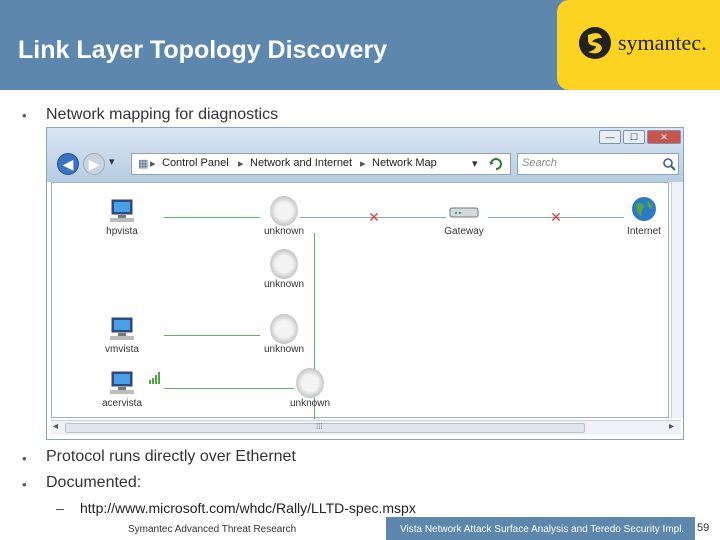 This screenshot has width=720, height=540. What do you see at coordinates (598, 164) in the screenshot?
I see `search-input: Search` at bounding box center [598, 164].